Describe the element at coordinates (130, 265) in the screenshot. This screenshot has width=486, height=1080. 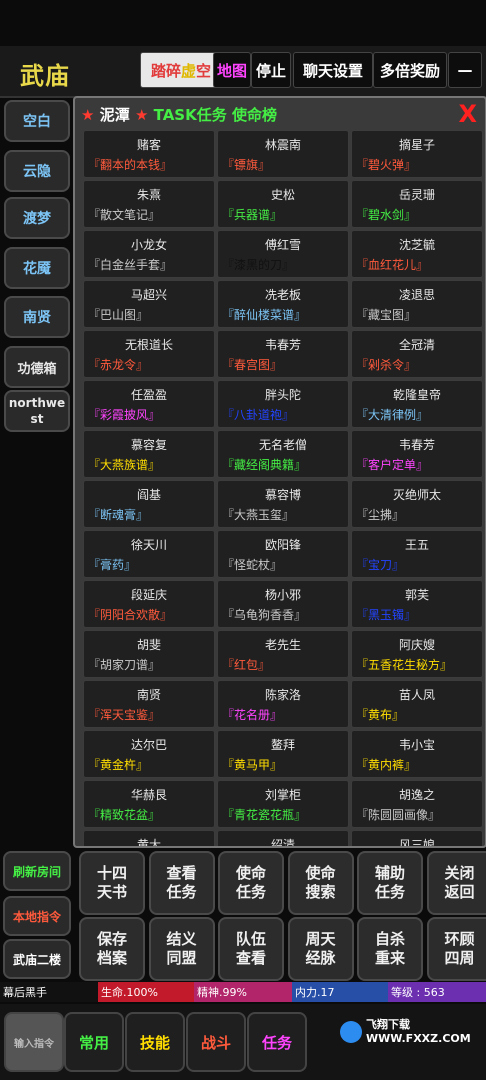
I see `task-item: 『白金丝手套』` at that location.